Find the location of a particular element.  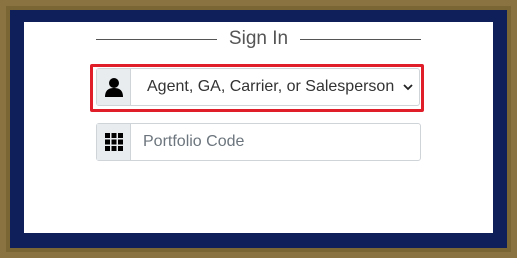

portfolio-code-field: Portfolio Code is located at coordinates (258, 142).